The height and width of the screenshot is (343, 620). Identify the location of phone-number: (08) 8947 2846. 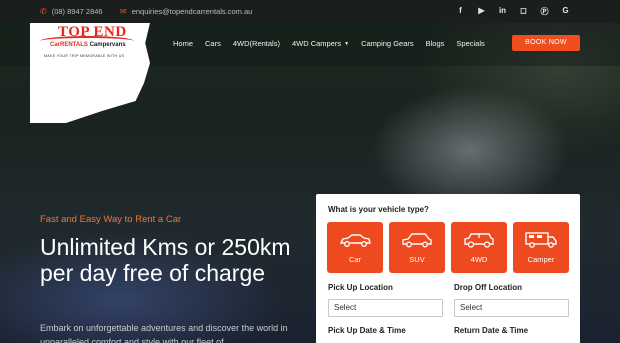
(77, 11).